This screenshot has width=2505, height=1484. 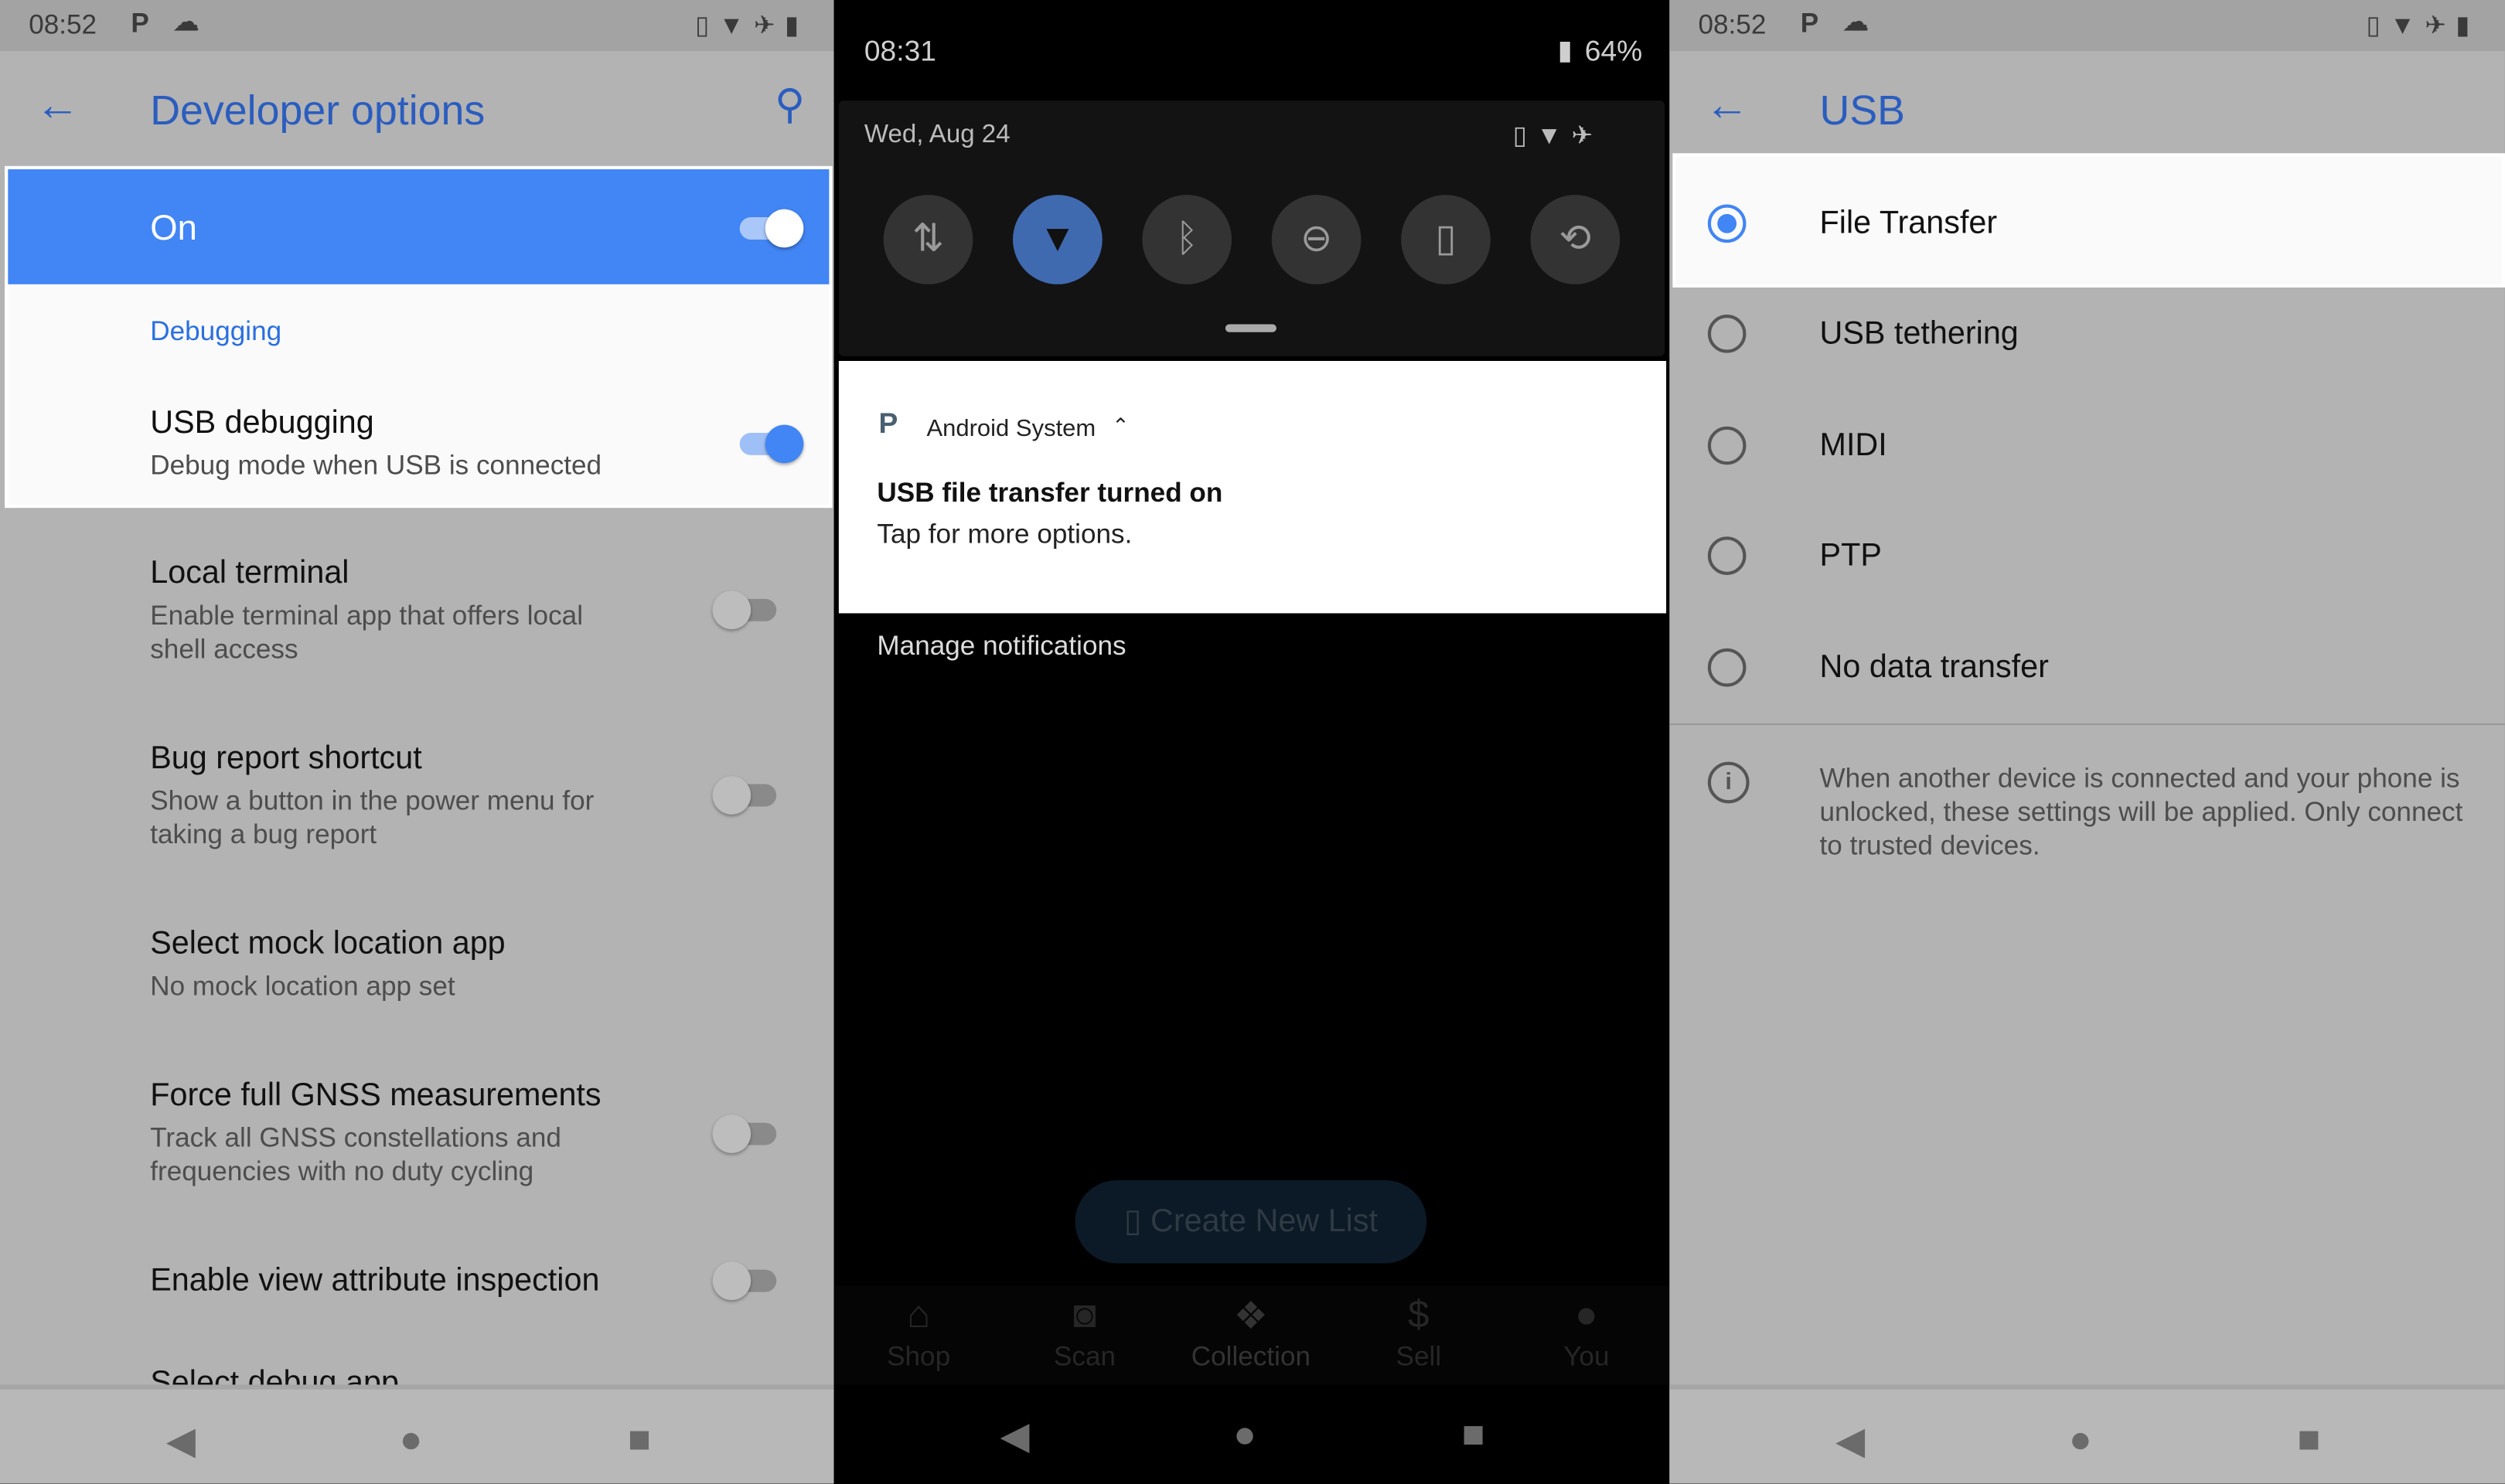 What do you see at coordinates (1251, 1317) in the screenshot?
I see `box-icon: ❖` at bounding box center [1251, 1317].